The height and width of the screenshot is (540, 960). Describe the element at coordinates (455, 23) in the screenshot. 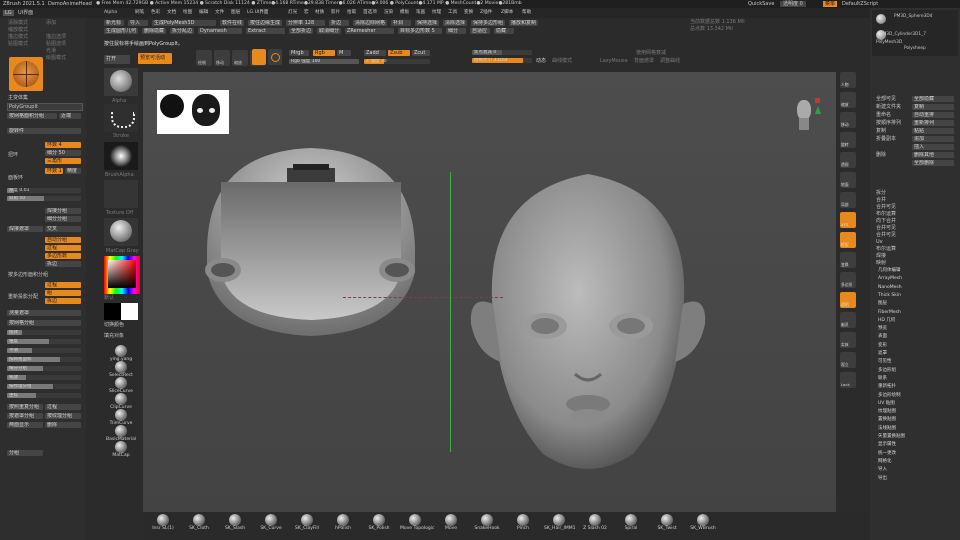

I see `toolbar-row1-button: 清除选择` at that location.